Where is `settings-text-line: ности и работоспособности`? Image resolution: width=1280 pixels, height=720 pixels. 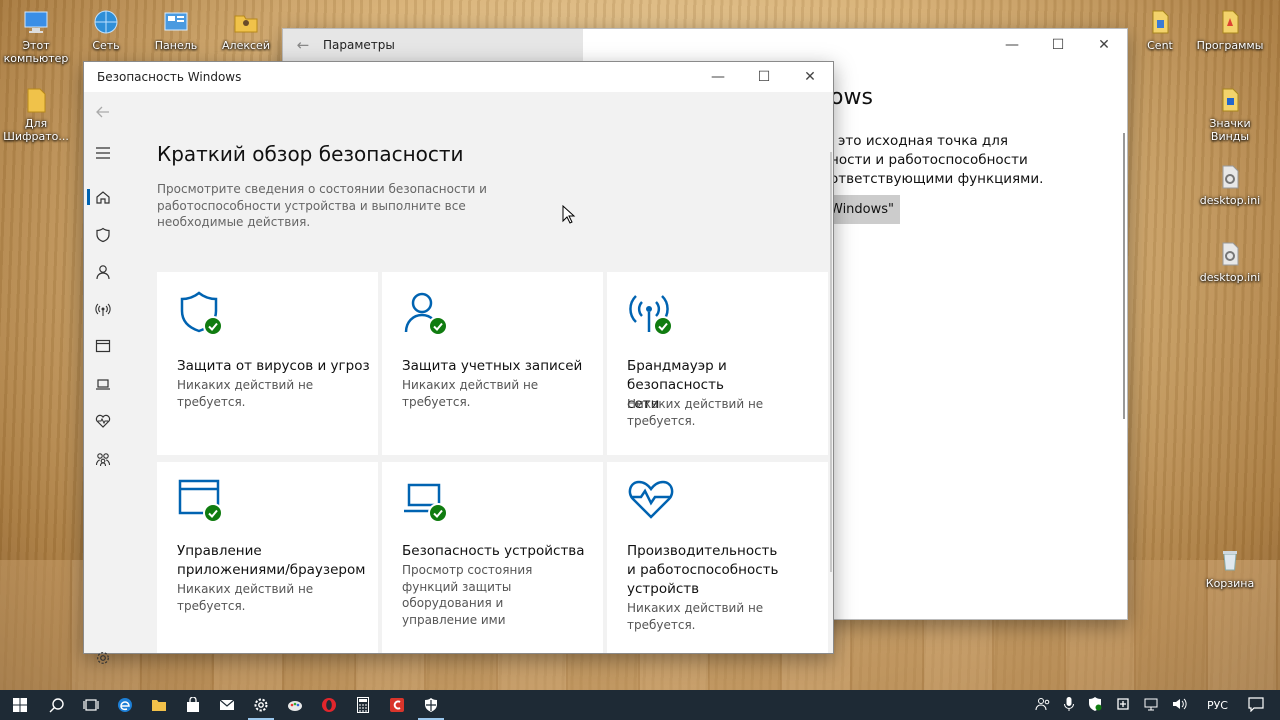
settings-text-line: ности и работоспособности is located at coordinates (929, 160).